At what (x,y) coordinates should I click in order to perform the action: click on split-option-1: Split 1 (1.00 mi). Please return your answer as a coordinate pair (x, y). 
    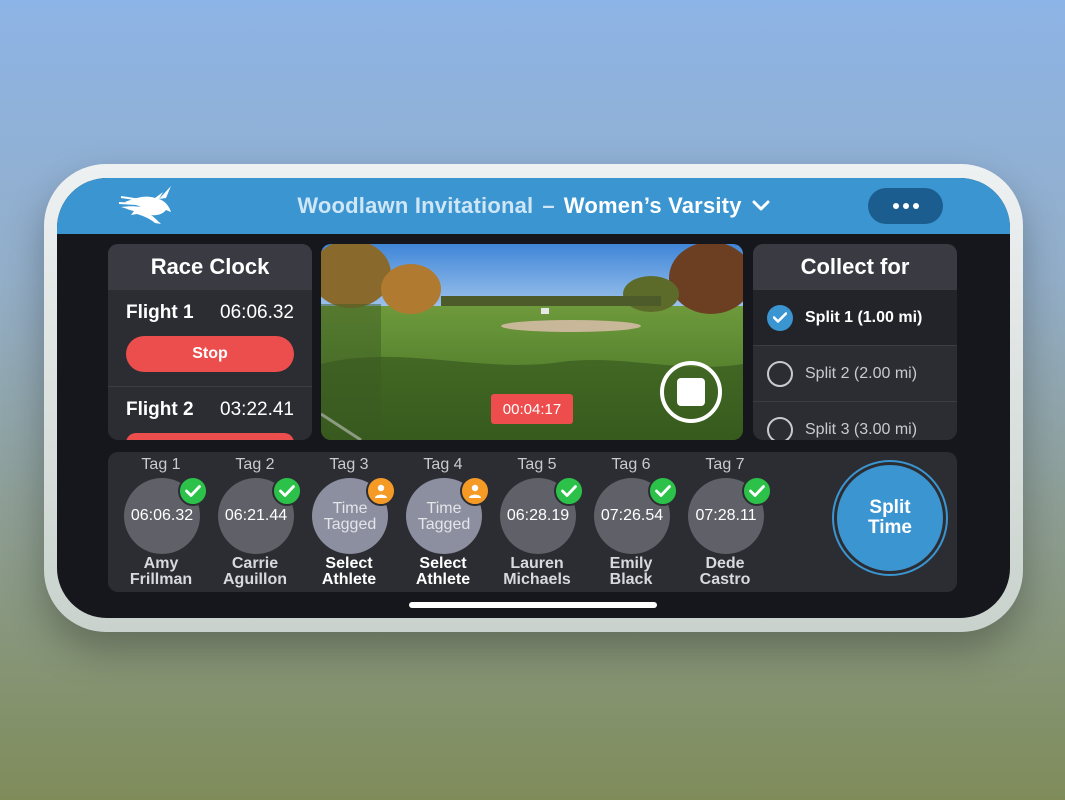
    Looking at the image, I should click on (855, 318).